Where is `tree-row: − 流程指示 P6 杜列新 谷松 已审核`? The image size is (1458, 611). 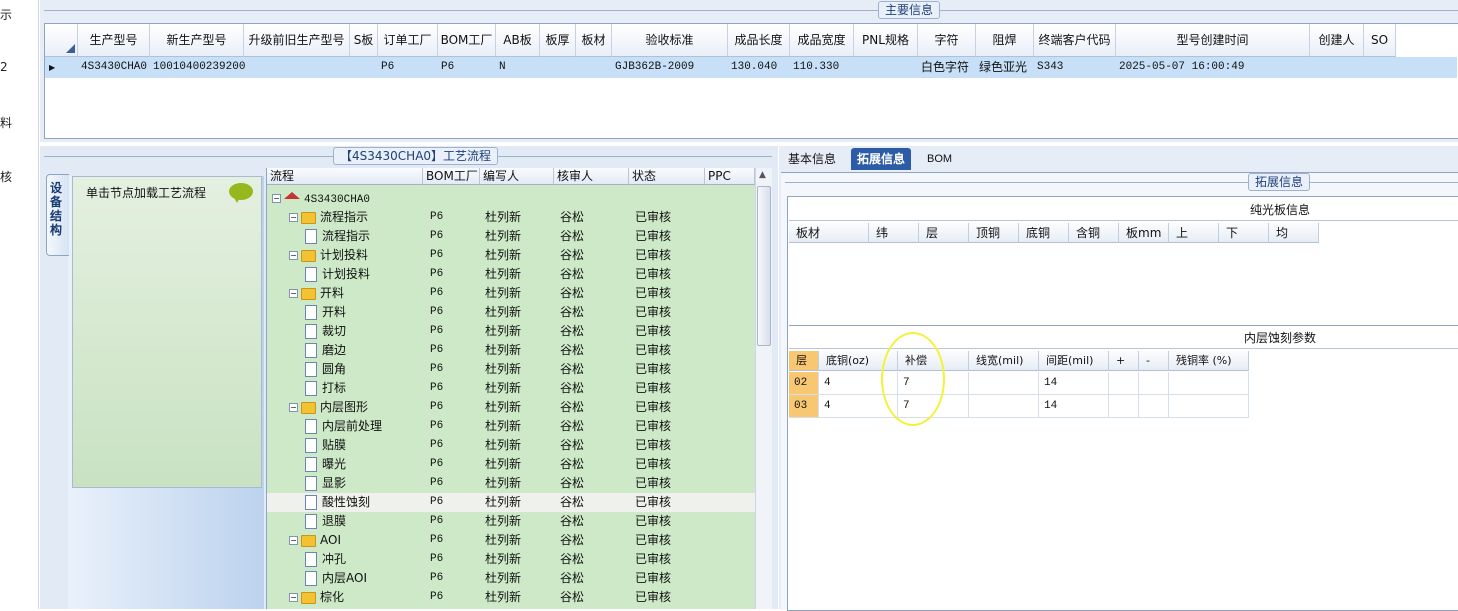 tree-row: − 流程指示 P6 杜列新 谷松 已审核 is located at coordinates (511, 217).